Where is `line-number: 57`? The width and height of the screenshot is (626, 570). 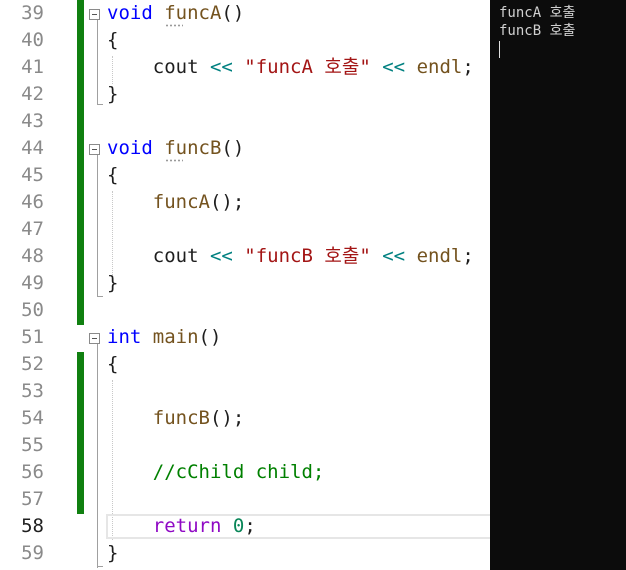
line-number: 57 is located at coordinates (32, 499).